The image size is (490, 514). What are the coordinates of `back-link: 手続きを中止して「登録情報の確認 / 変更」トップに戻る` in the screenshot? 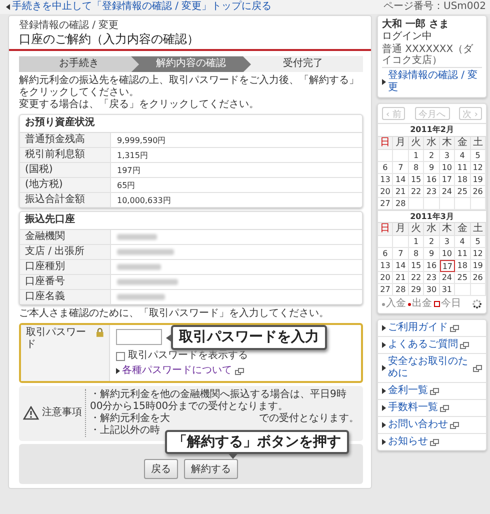 It's located at (139, 7).